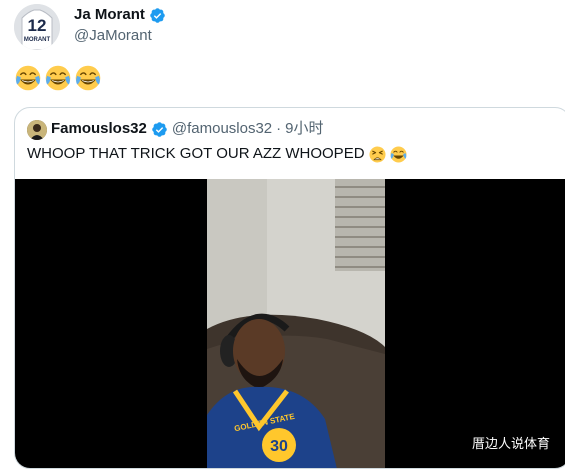  I want to click on avatar-jersey-name: MORANT, so click(37, 40).